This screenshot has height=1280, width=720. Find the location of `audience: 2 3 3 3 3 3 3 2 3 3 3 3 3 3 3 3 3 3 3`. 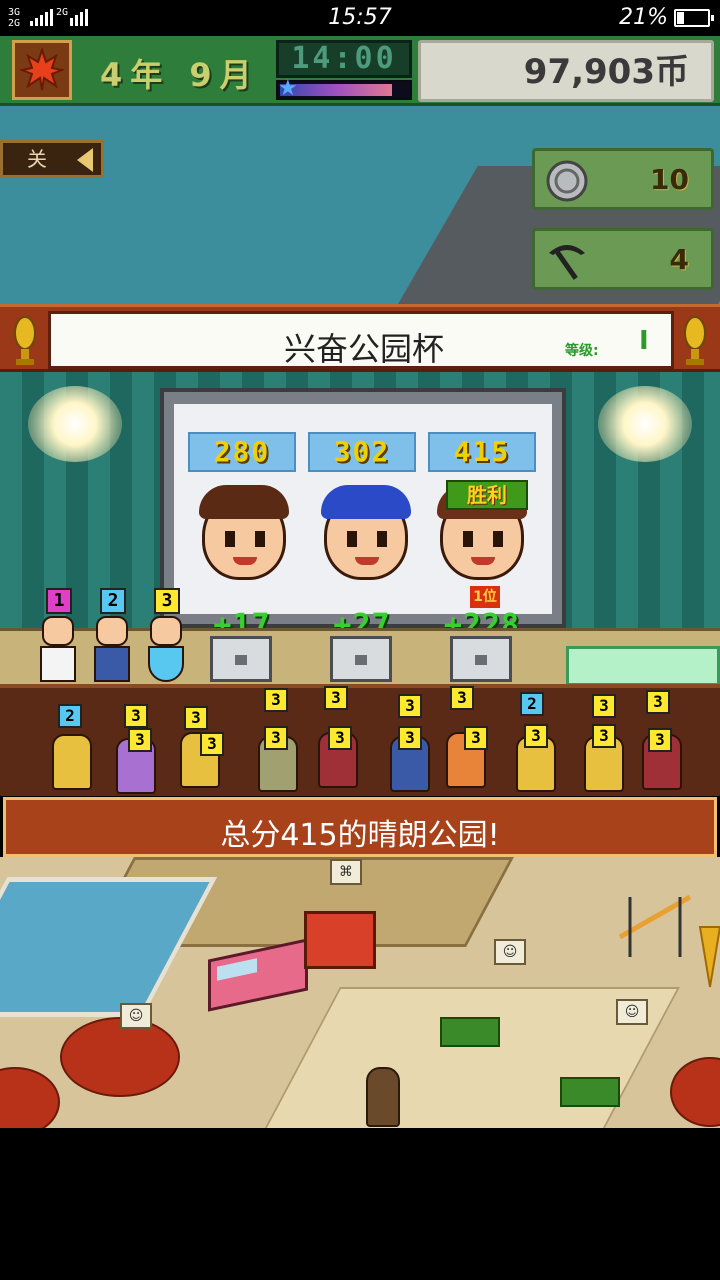

audience: 2 3 3 3 3 3 3 2 3 3 3 3 3 3 3 3 3 3 3 is located at coordinates (360, 741).